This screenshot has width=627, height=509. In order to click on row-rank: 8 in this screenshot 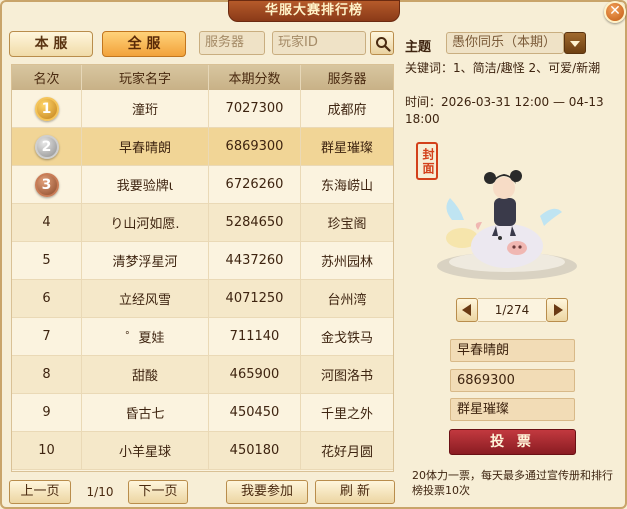, I will do `click(47, 374)`.